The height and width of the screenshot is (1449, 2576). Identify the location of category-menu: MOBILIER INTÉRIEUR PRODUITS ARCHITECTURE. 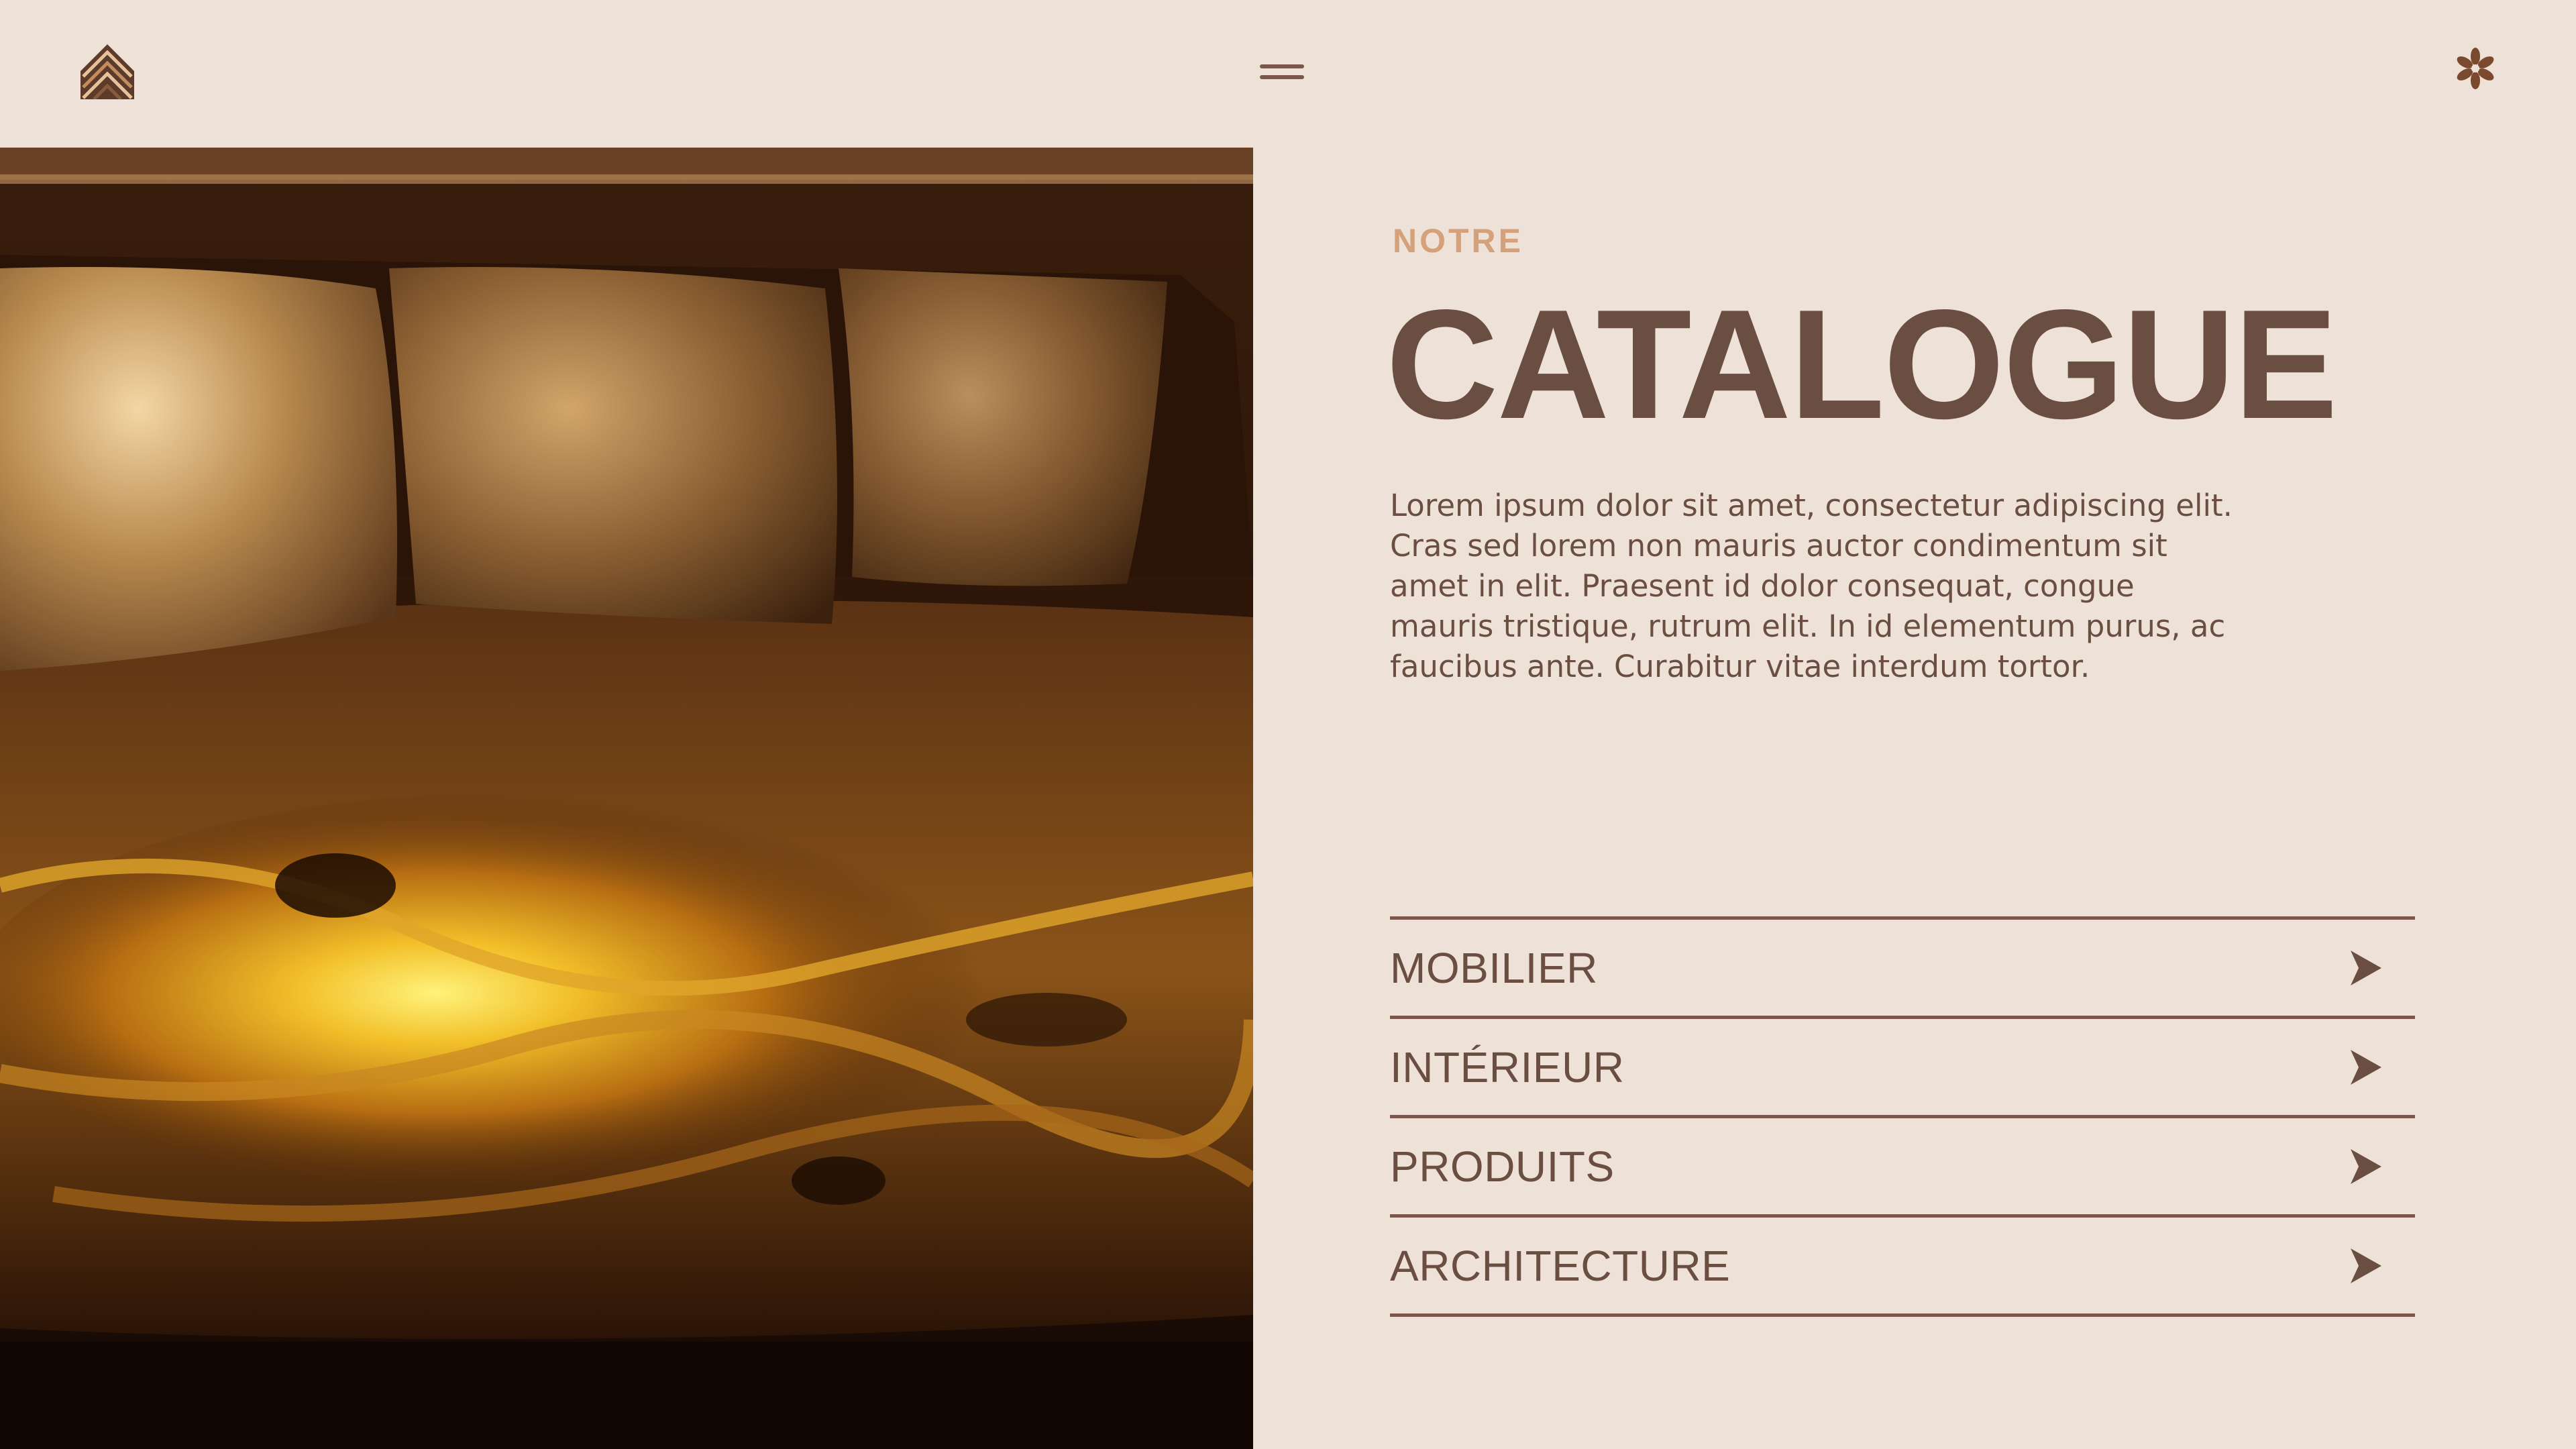
(1902, 1116).